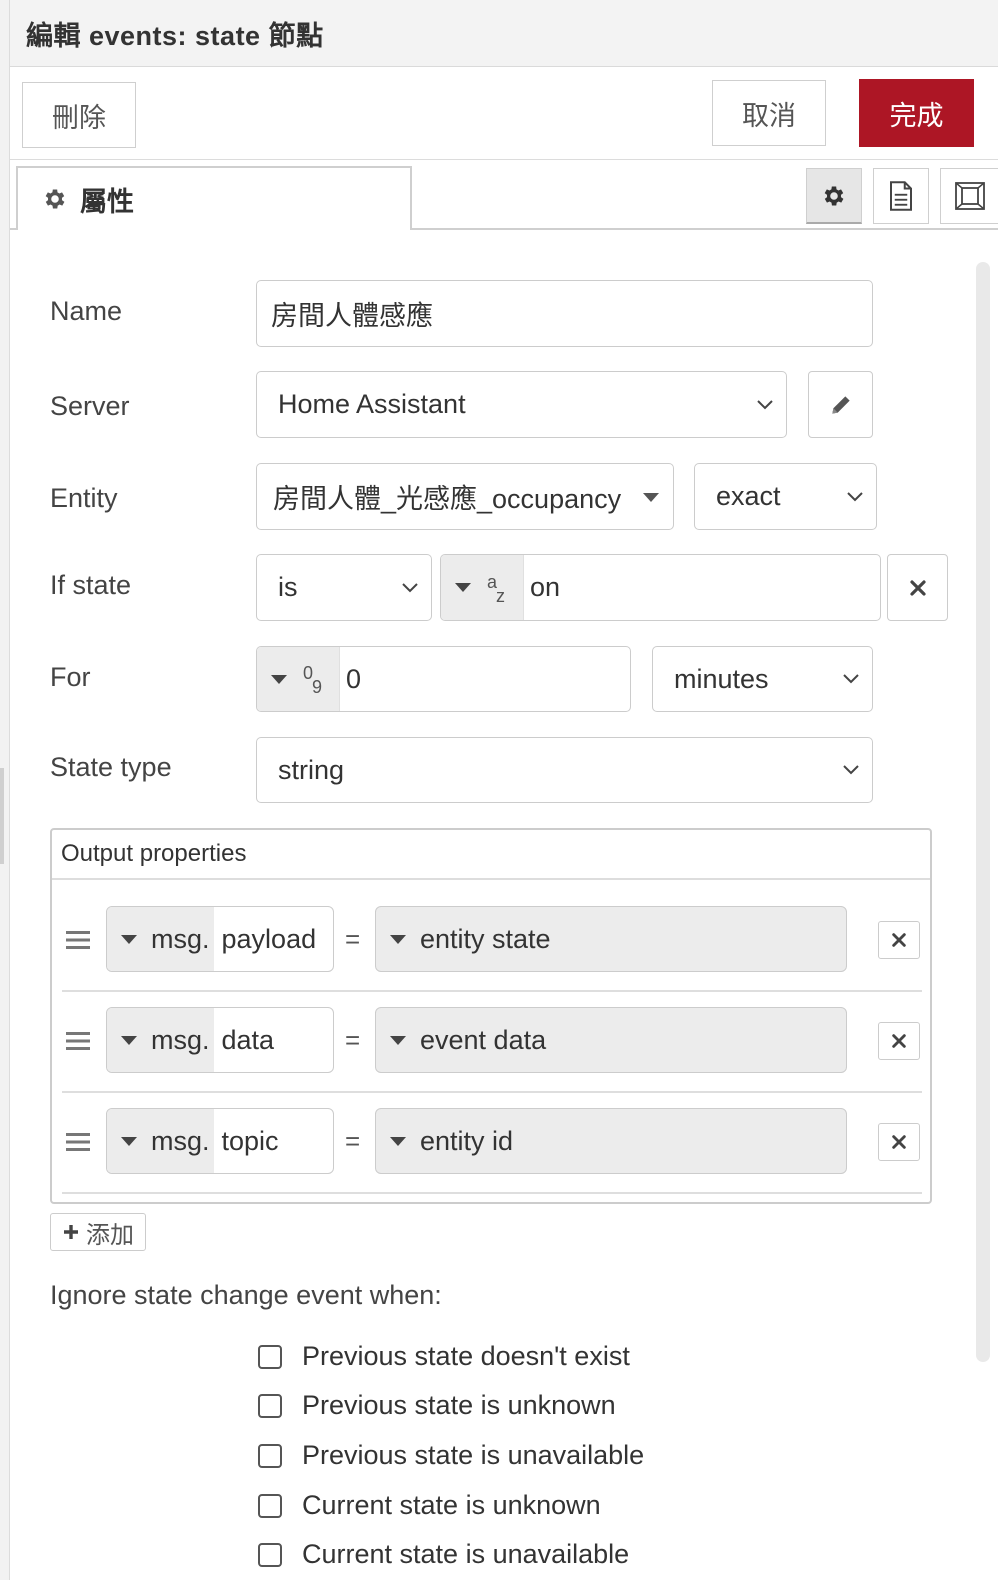 This screenshot has height=1580, width=998. What do you see at coordinates (451, 1505) in the screenshot?
I see `ignore-option-label: Current state is unknown` at bounding box center [451, 1505].